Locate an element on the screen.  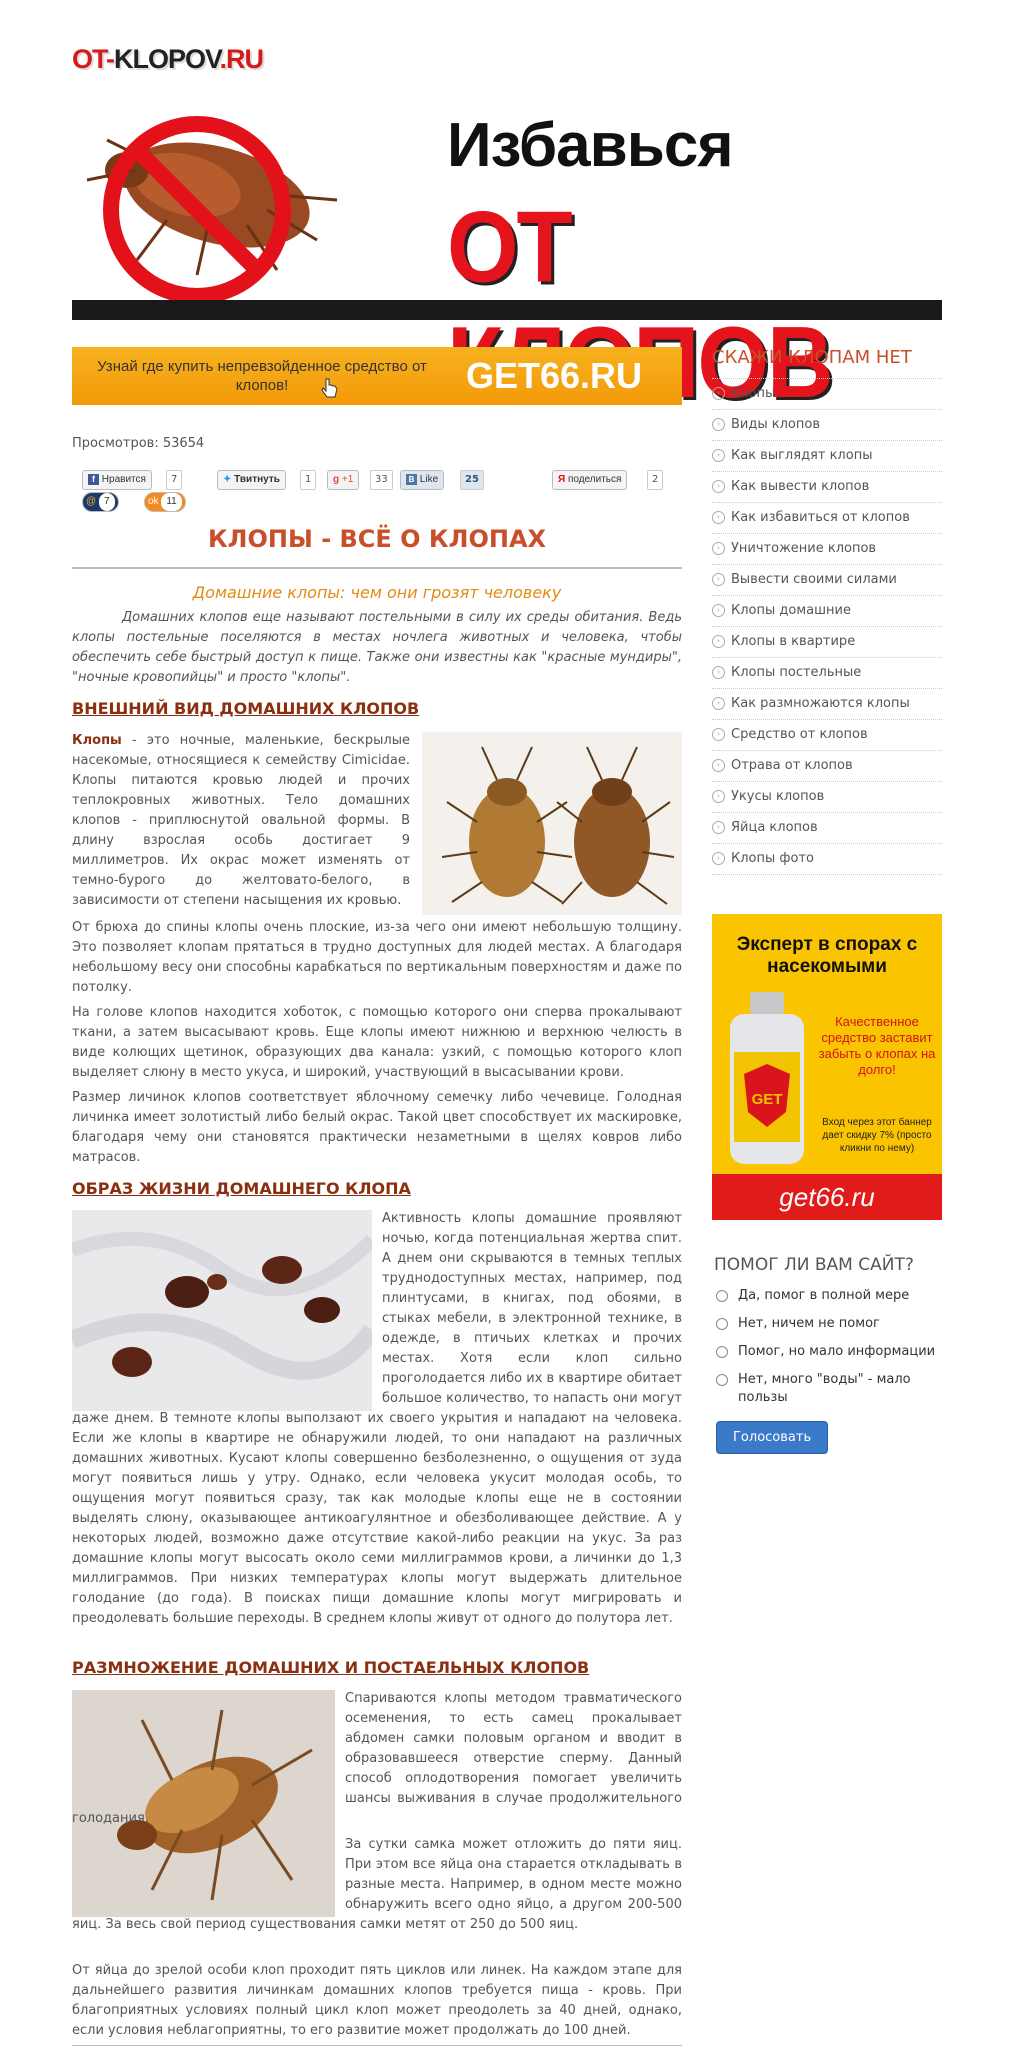
no-bedbug-icon is located at coordinates (212, 208).